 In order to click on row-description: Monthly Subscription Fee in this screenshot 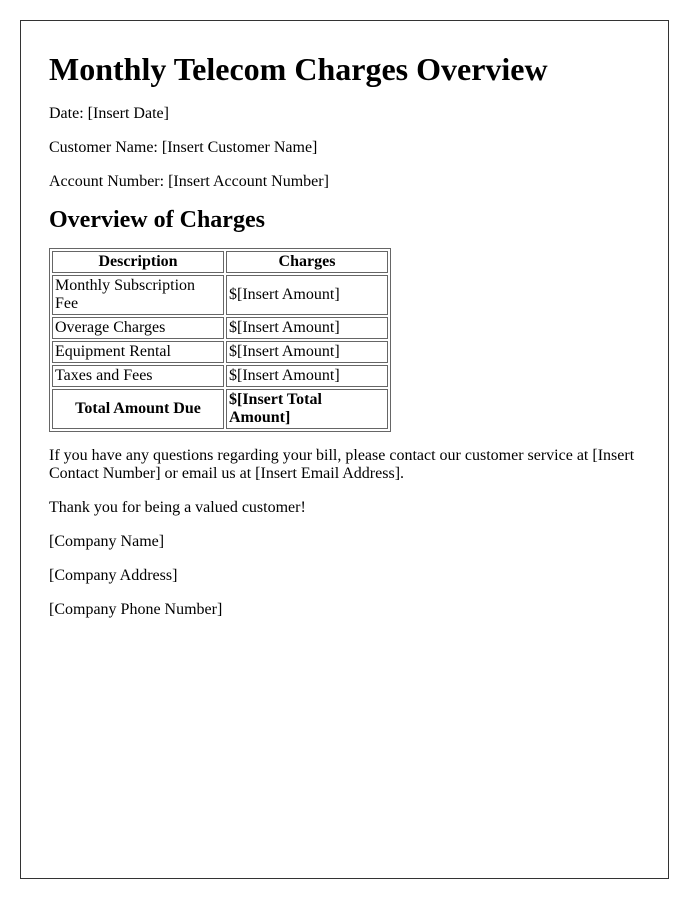, I will do `click(138, 295)`.